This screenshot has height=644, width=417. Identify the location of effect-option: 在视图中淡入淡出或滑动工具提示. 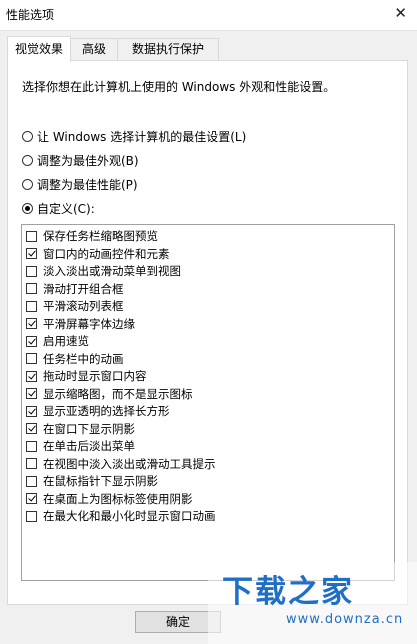
(121, 464).